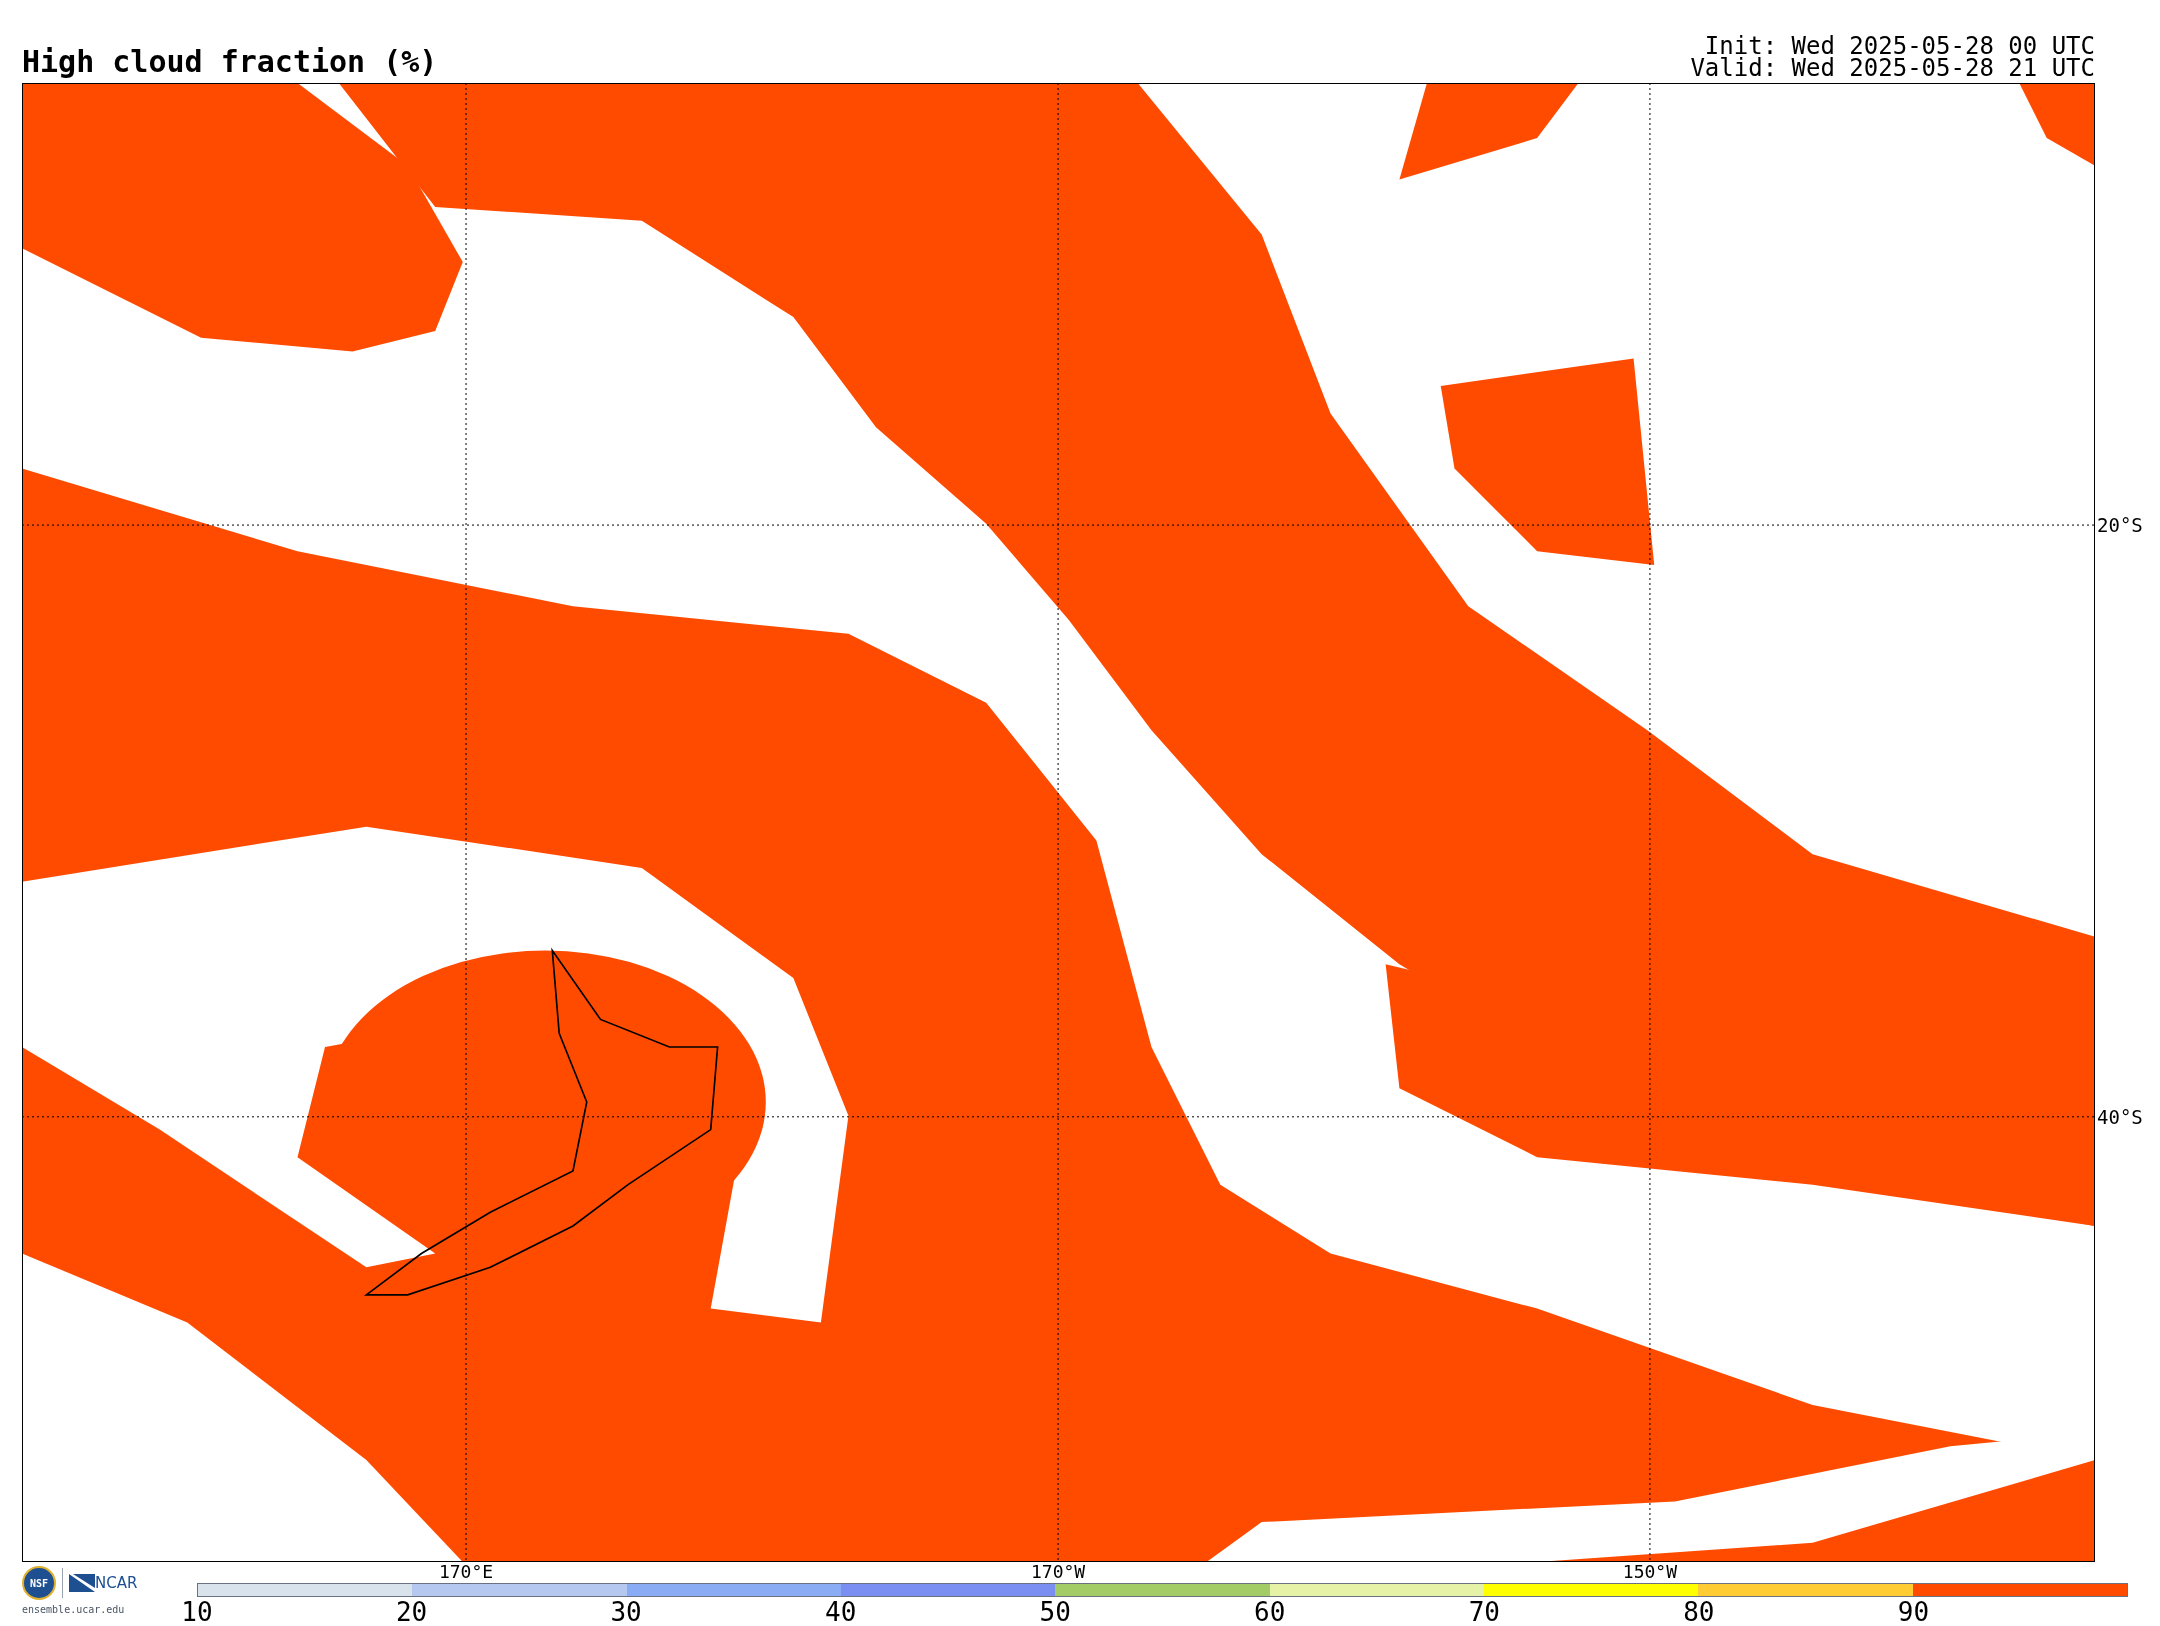  What do you see at coordinates (1899, 46) in the screenshot?
I see `init-time: Init: Wed 2025-05-28 00 UTC` at bounding box center [1899, 46].